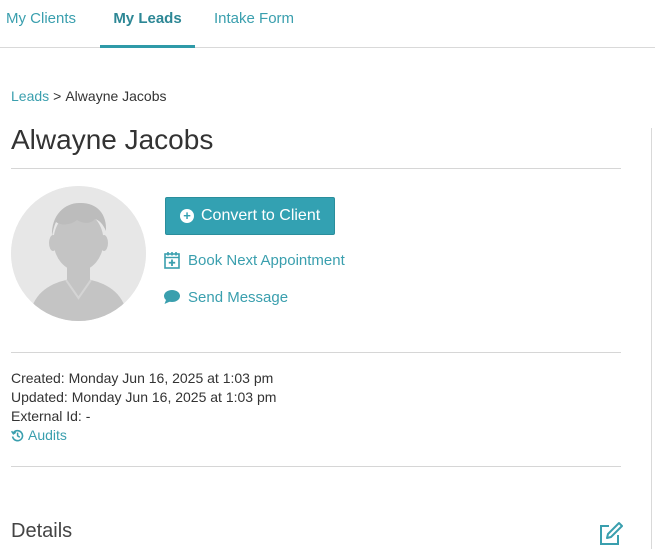 Image resolution: width=655 pixels, height=549 pixels. I want to click on edit-icon, so click(610, 534).